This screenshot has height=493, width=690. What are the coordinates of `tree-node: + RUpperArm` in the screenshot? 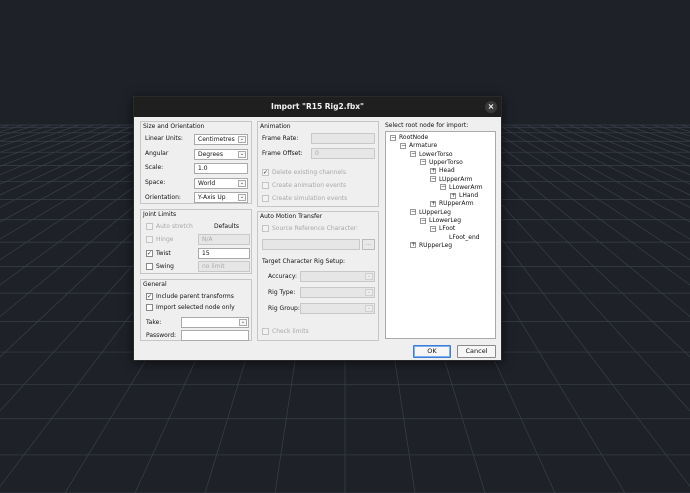 It's located at (452, 203).